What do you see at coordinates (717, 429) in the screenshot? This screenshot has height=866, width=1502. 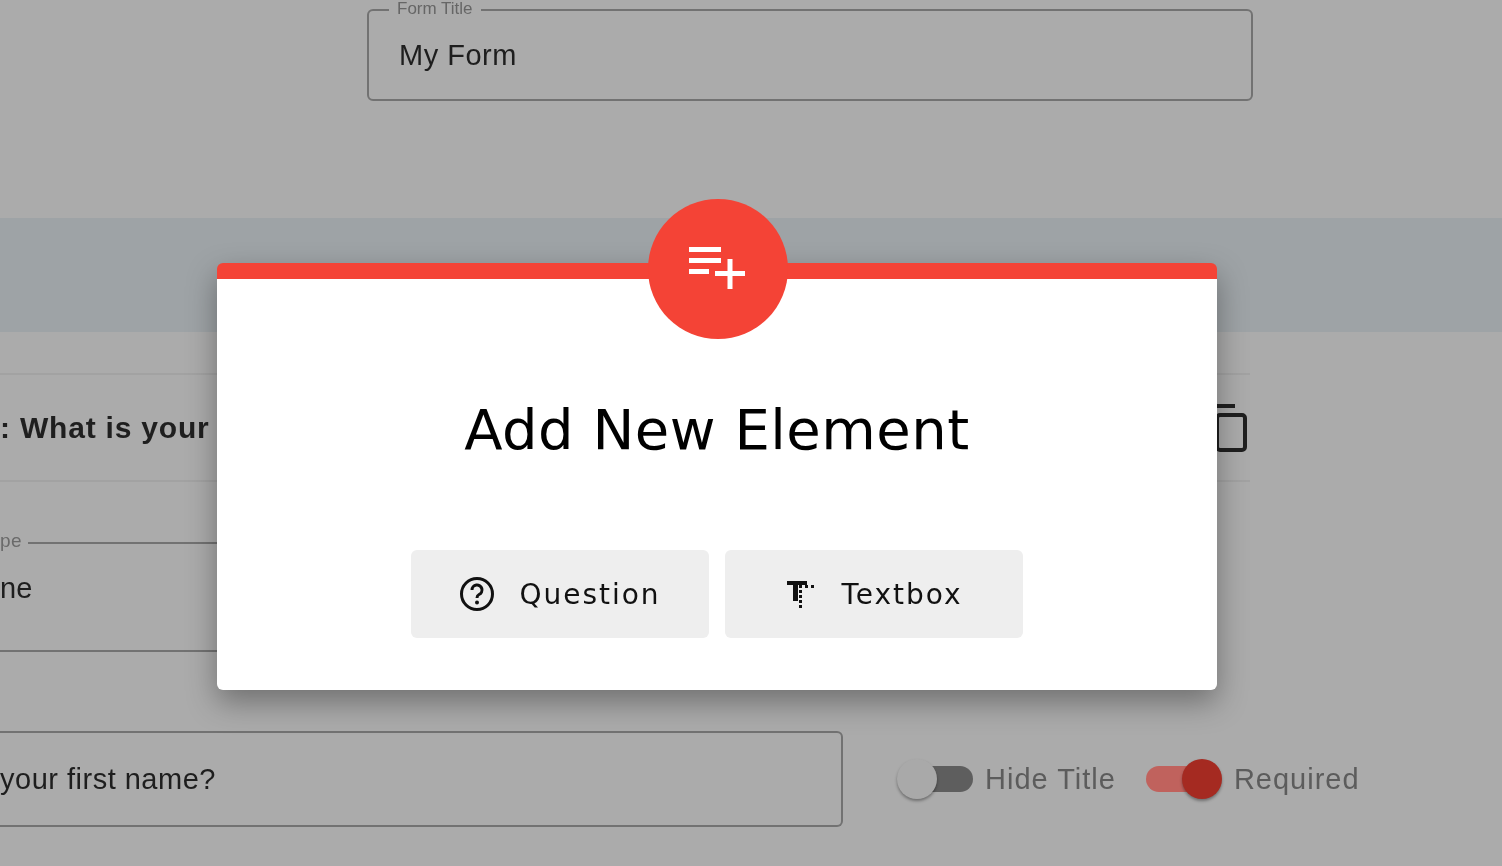 I see `dialog-title: Add New Element` at bounding box center [717, 429].